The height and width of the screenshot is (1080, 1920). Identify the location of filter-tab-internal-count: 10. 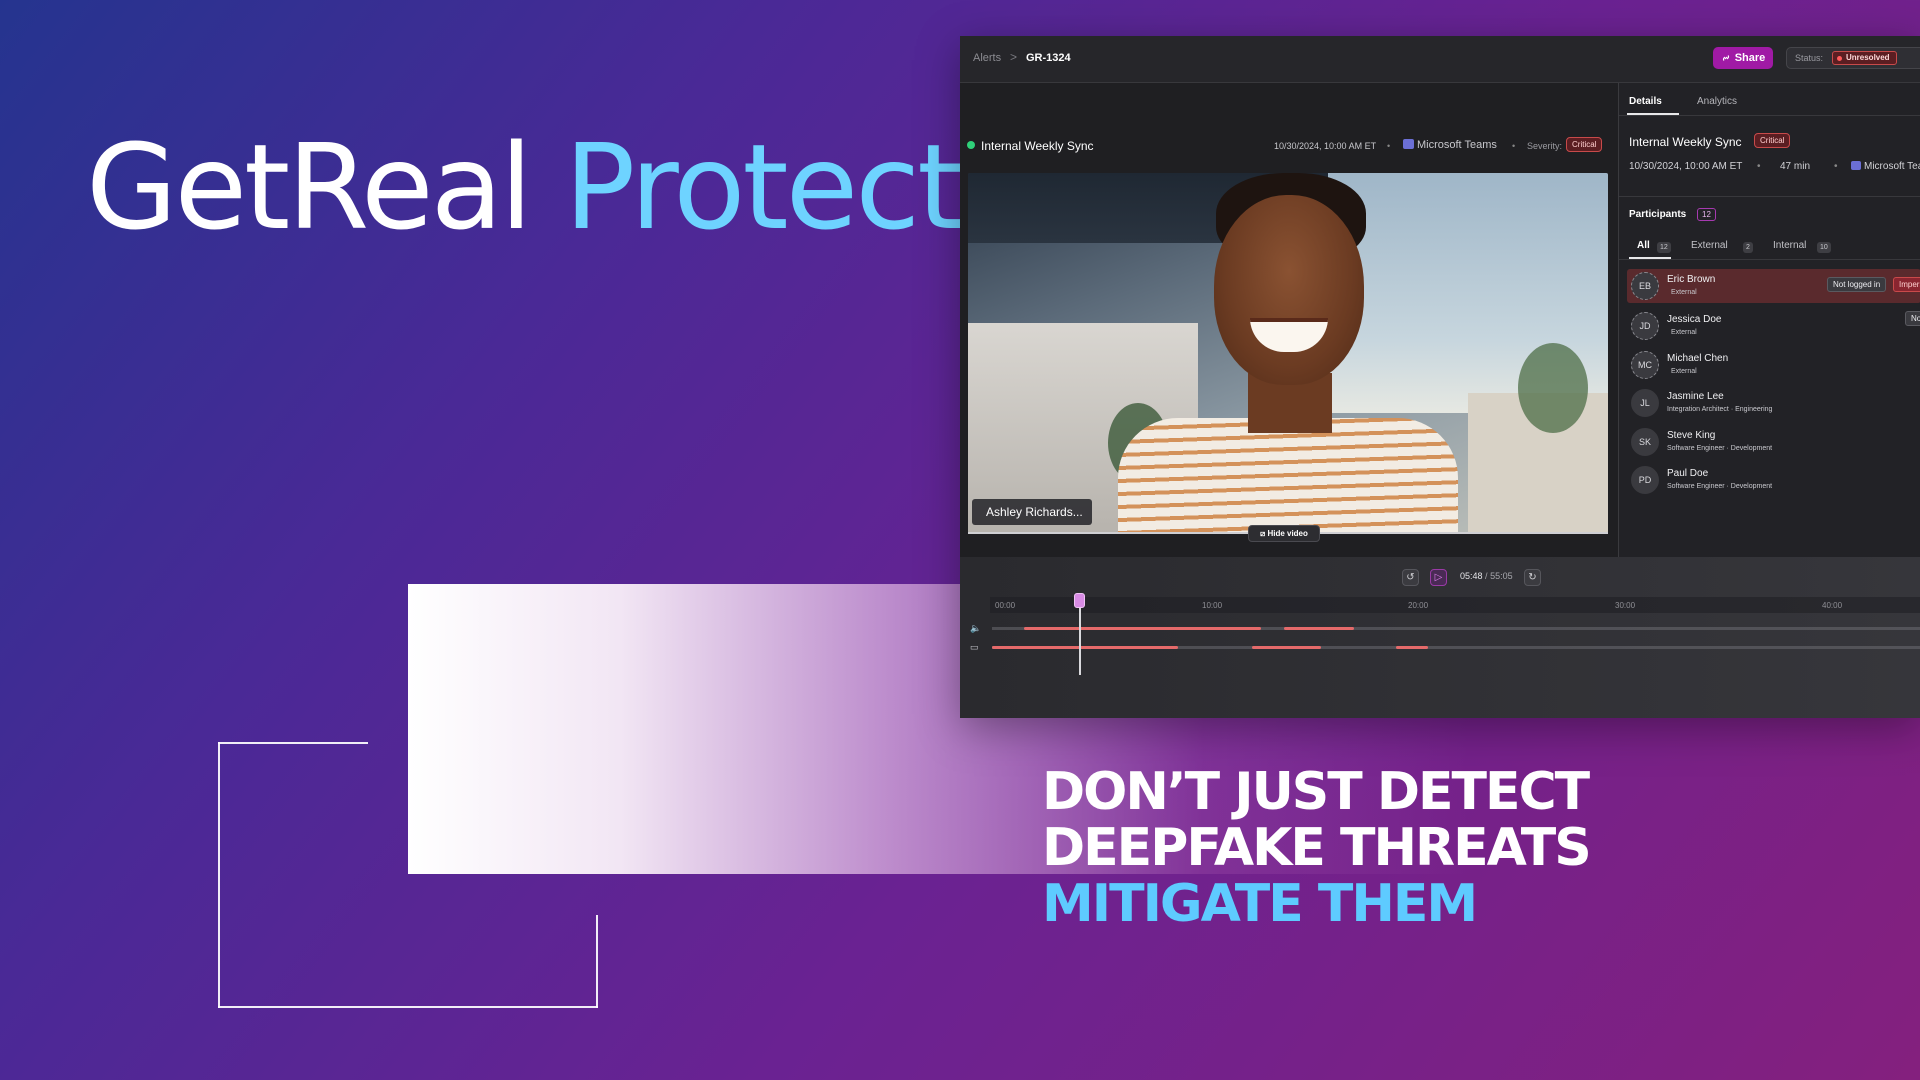
(1824, 247).